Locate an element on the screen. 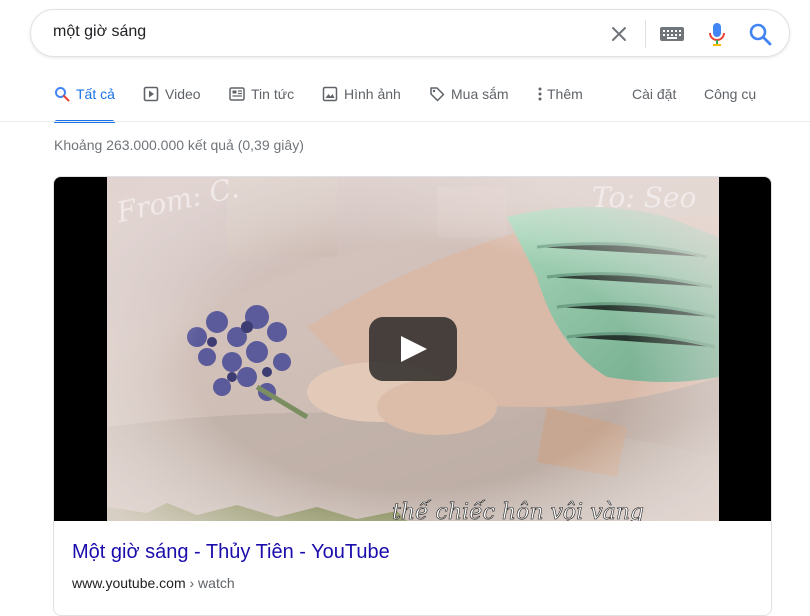  result-url-domain: www.youtube.com is located at coordinates (129, 583).